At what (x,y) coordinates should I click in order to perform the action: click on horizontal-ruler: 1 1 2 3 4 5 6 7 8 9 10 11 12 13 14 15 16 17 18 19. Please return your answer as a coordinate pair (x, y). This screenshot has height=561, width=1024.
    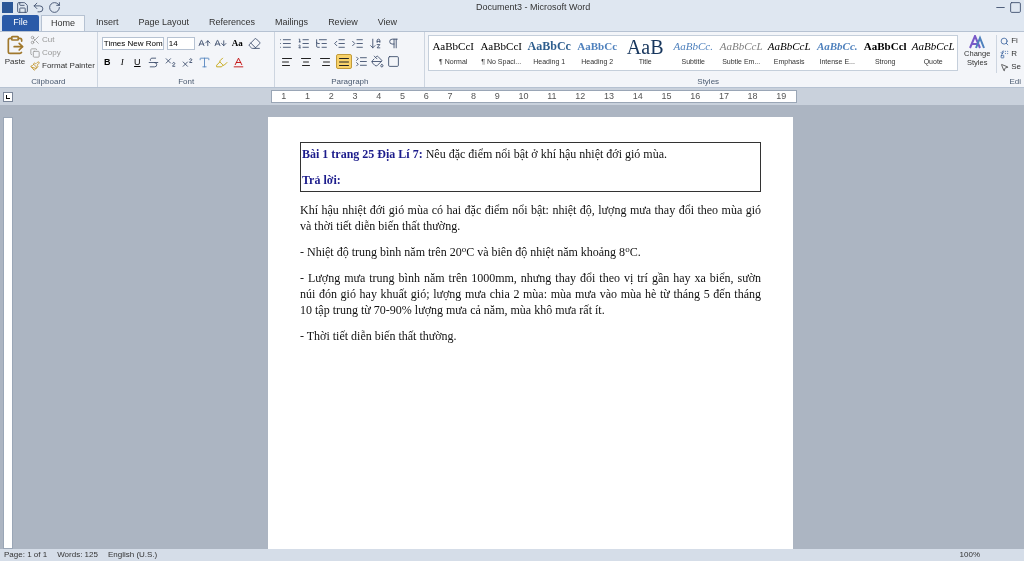
    Looking at the image, I should click on (534, 96).